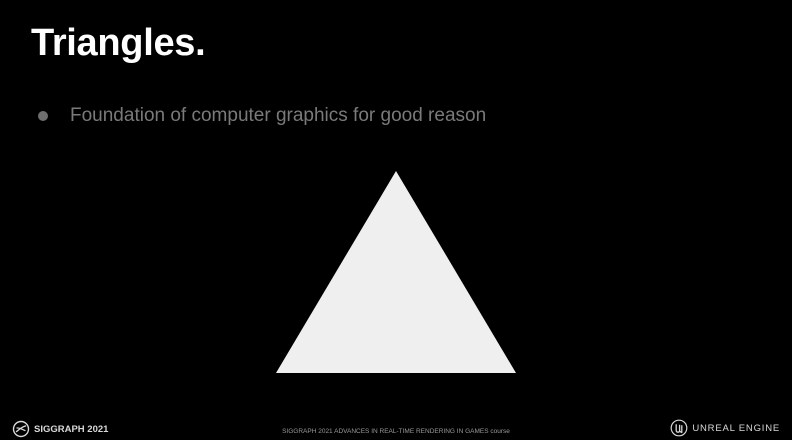 Image resolution: width=792 pixels, height=440 pixels. I want to click on triangle-polygon, so click(396, 272).